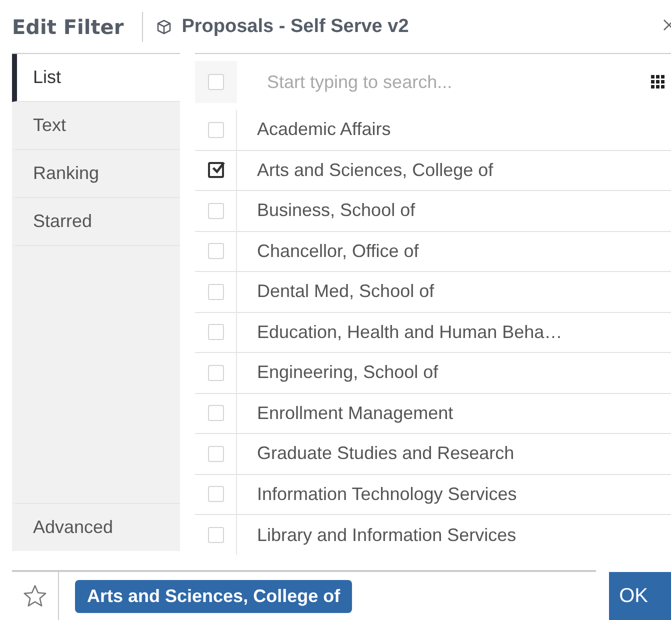 The width and height of the screenshot is (671, 620). Describe the element at coordinates (375, 170) in the screenshot. I see `item-label: Arts and Sciences, College of` at that location.